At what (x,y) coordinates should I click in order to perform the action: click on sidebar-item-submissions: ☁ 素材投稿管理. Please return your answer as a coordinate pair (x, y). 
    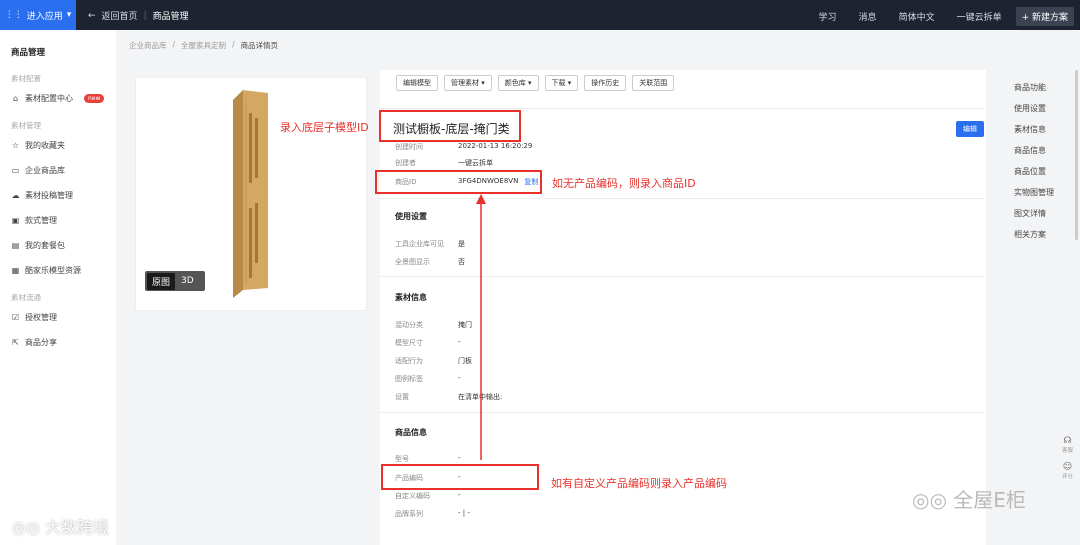
    Looking at the image, I should click on (42, 195).